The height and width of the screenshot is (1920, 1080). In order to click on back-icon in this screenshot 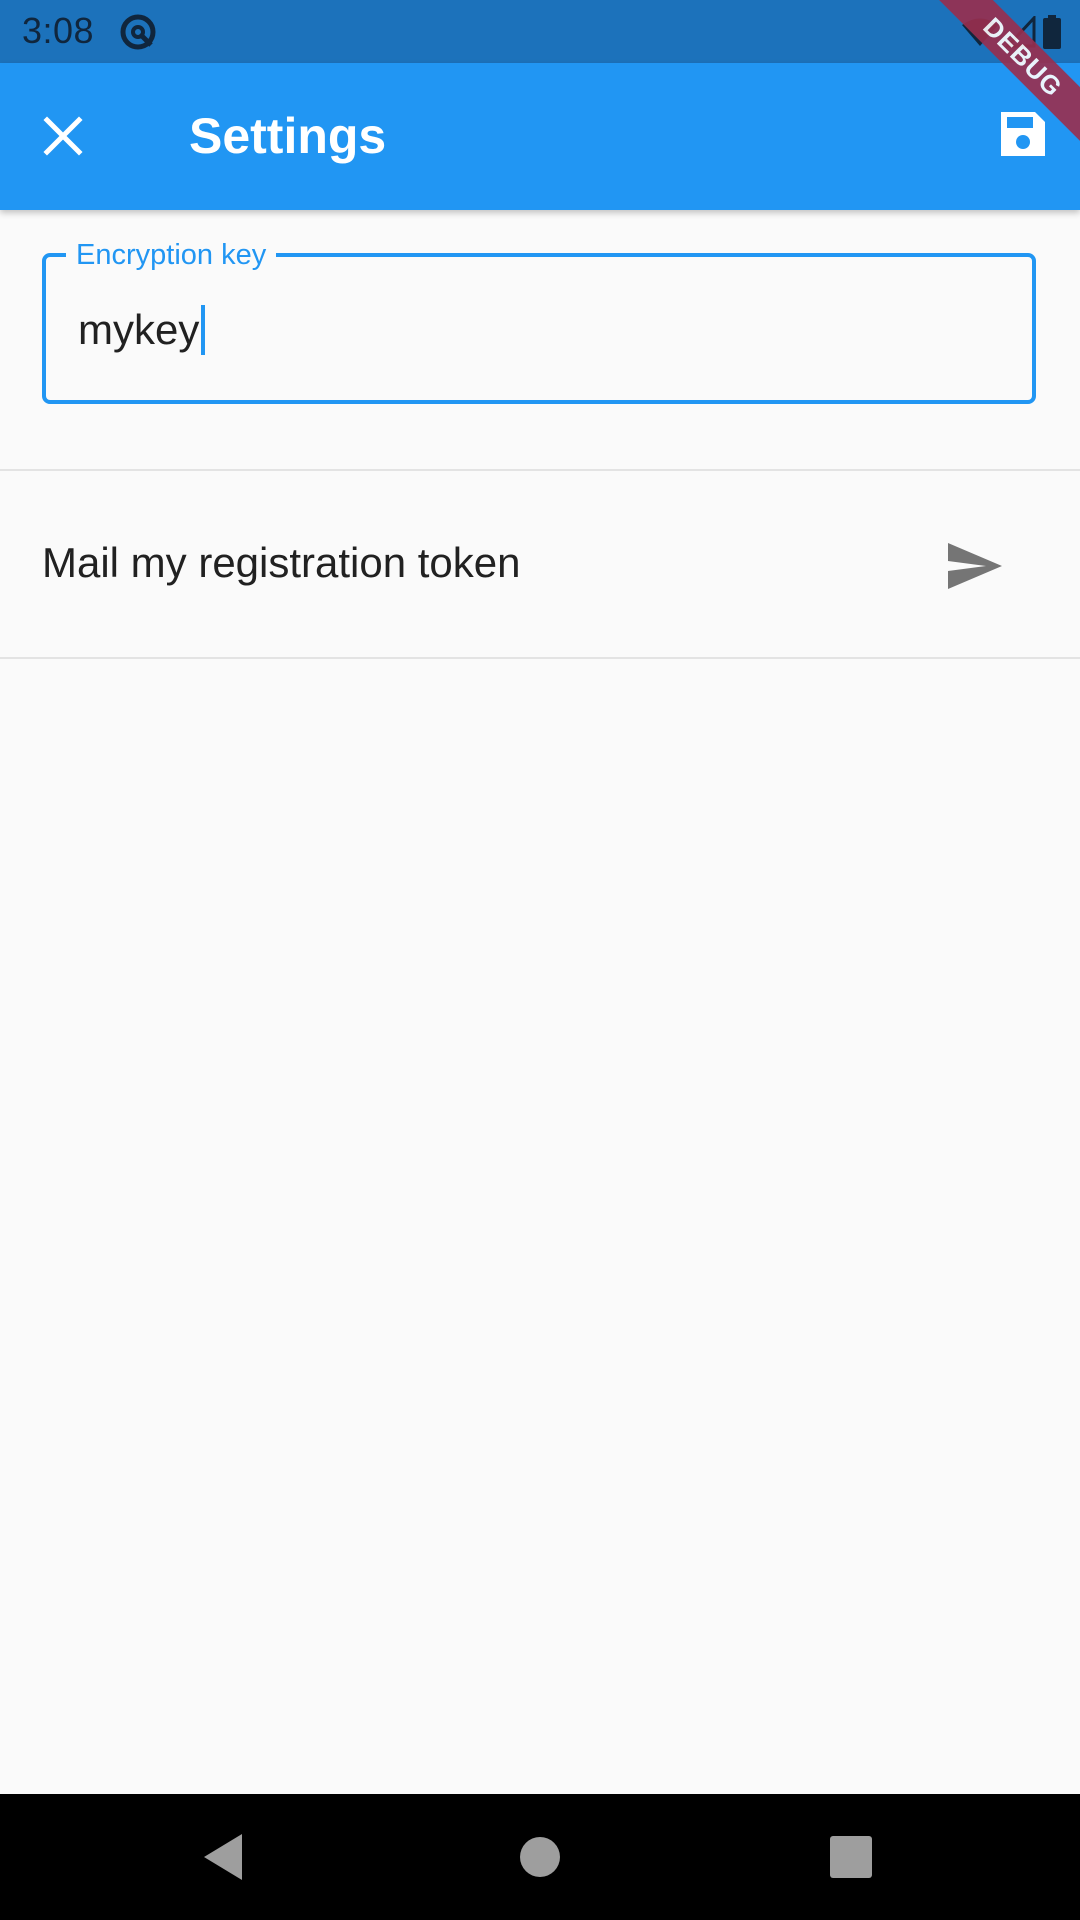, I will do `click(224, 1857)`.